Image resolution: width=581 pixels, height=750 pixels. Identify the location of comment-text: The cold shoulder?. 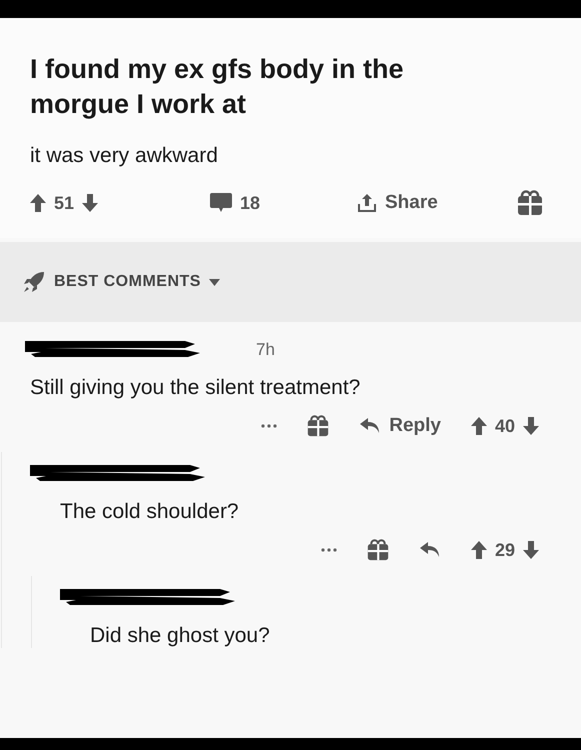
(150, 512).